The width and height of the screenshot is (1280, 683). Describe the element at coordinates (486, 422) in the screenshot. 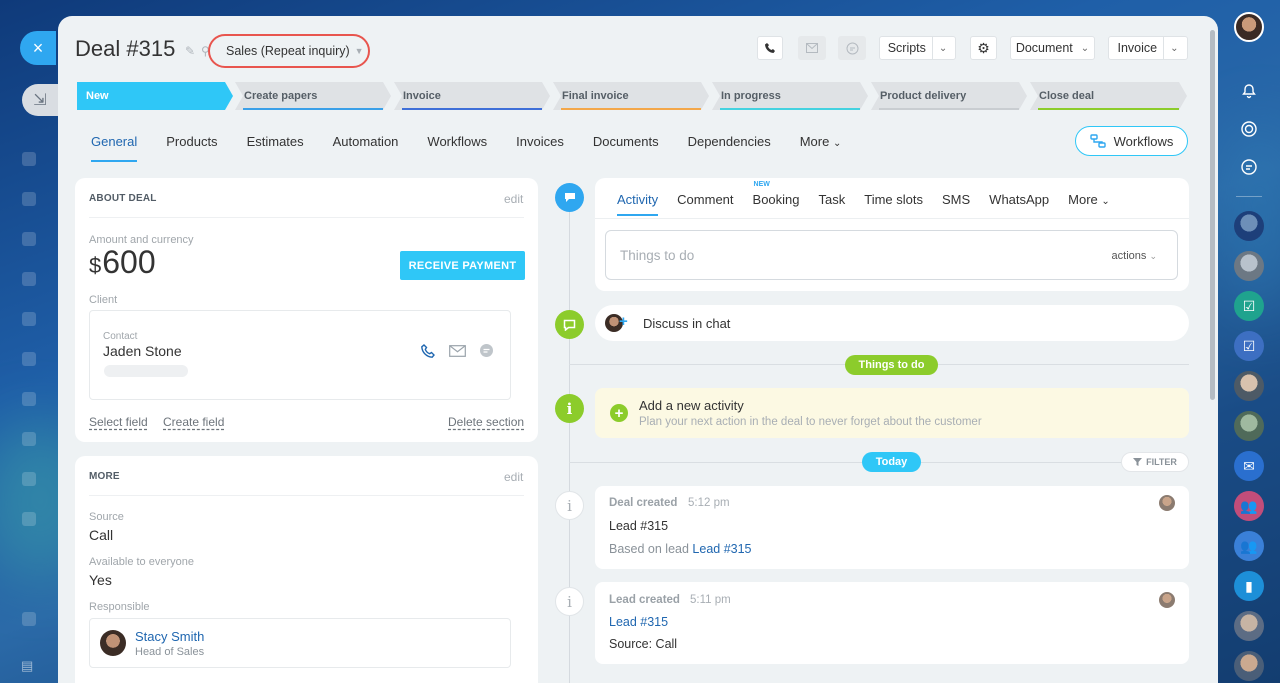

I see `delete-section-link: Delete section` at that location.